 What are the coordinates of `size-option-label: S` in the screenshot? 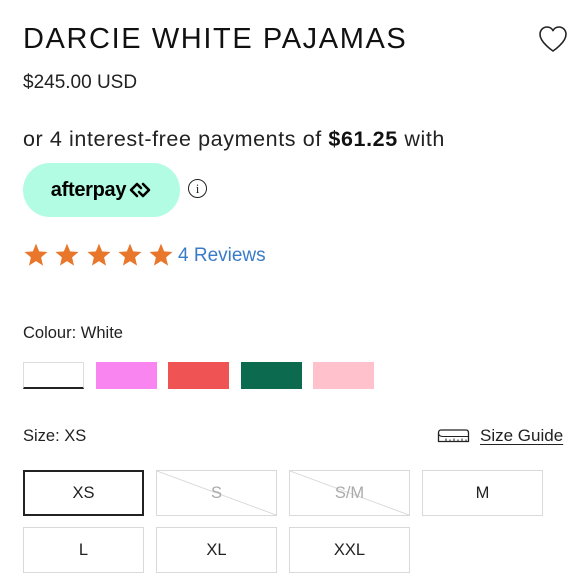 It's located at (216, 492).